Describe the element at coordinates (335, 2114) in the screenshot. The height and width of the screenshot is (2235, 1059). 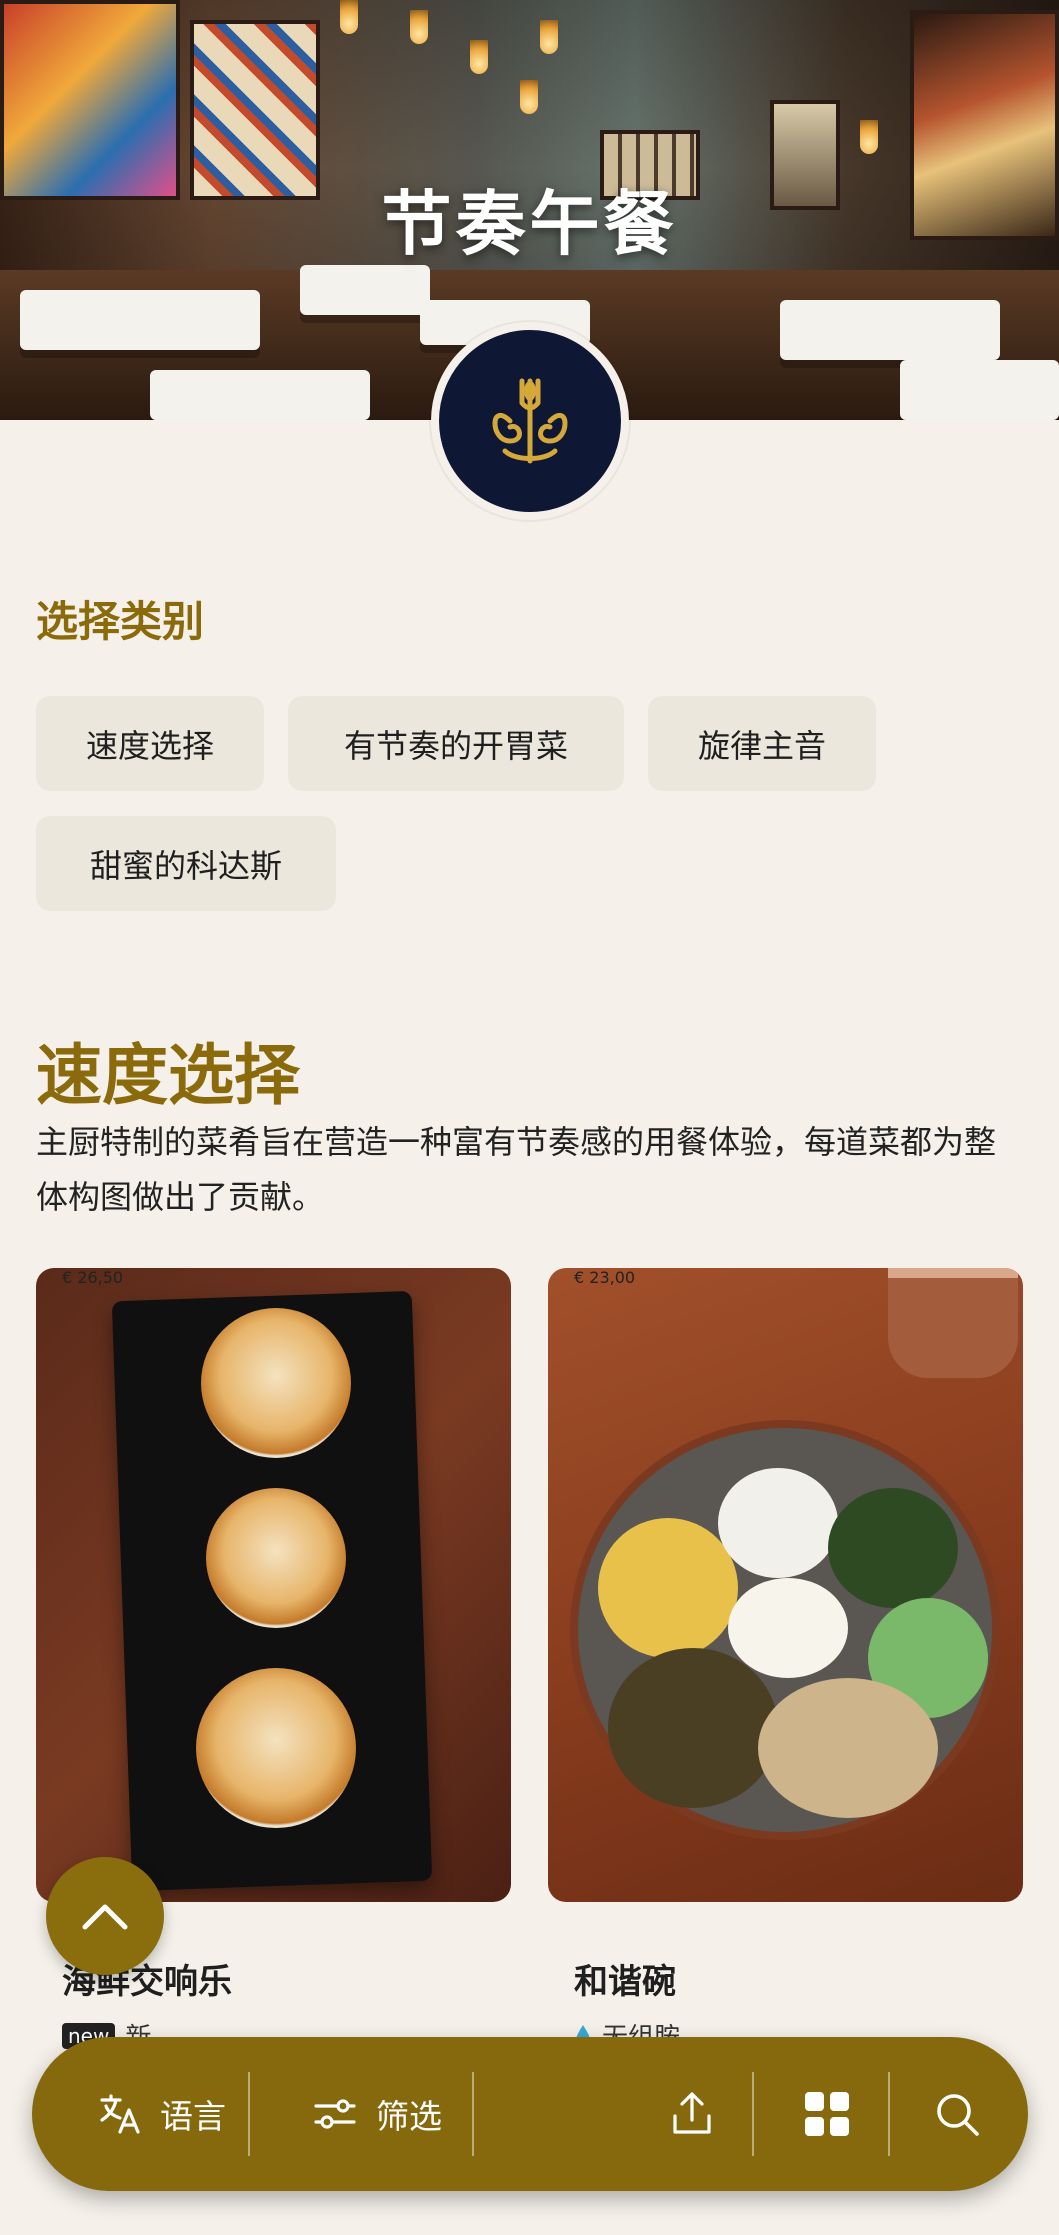
I see `sliders-icon` at that location.